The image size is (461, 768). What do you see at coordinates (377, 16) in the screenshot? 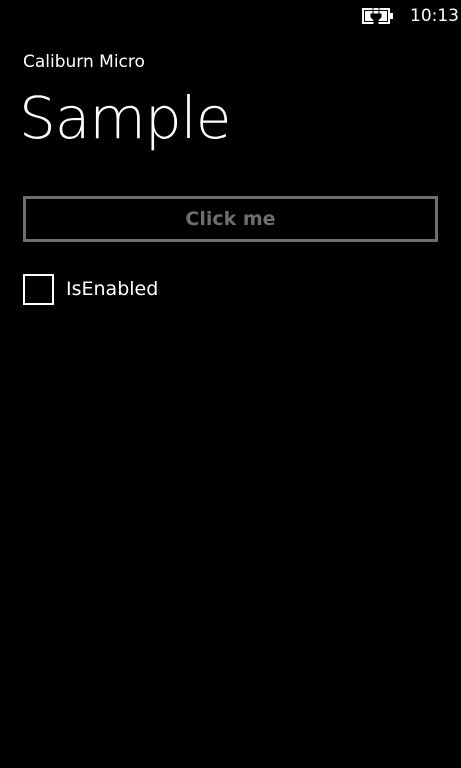
I see `battery-charging-icon` at bounding box center [377, 16].